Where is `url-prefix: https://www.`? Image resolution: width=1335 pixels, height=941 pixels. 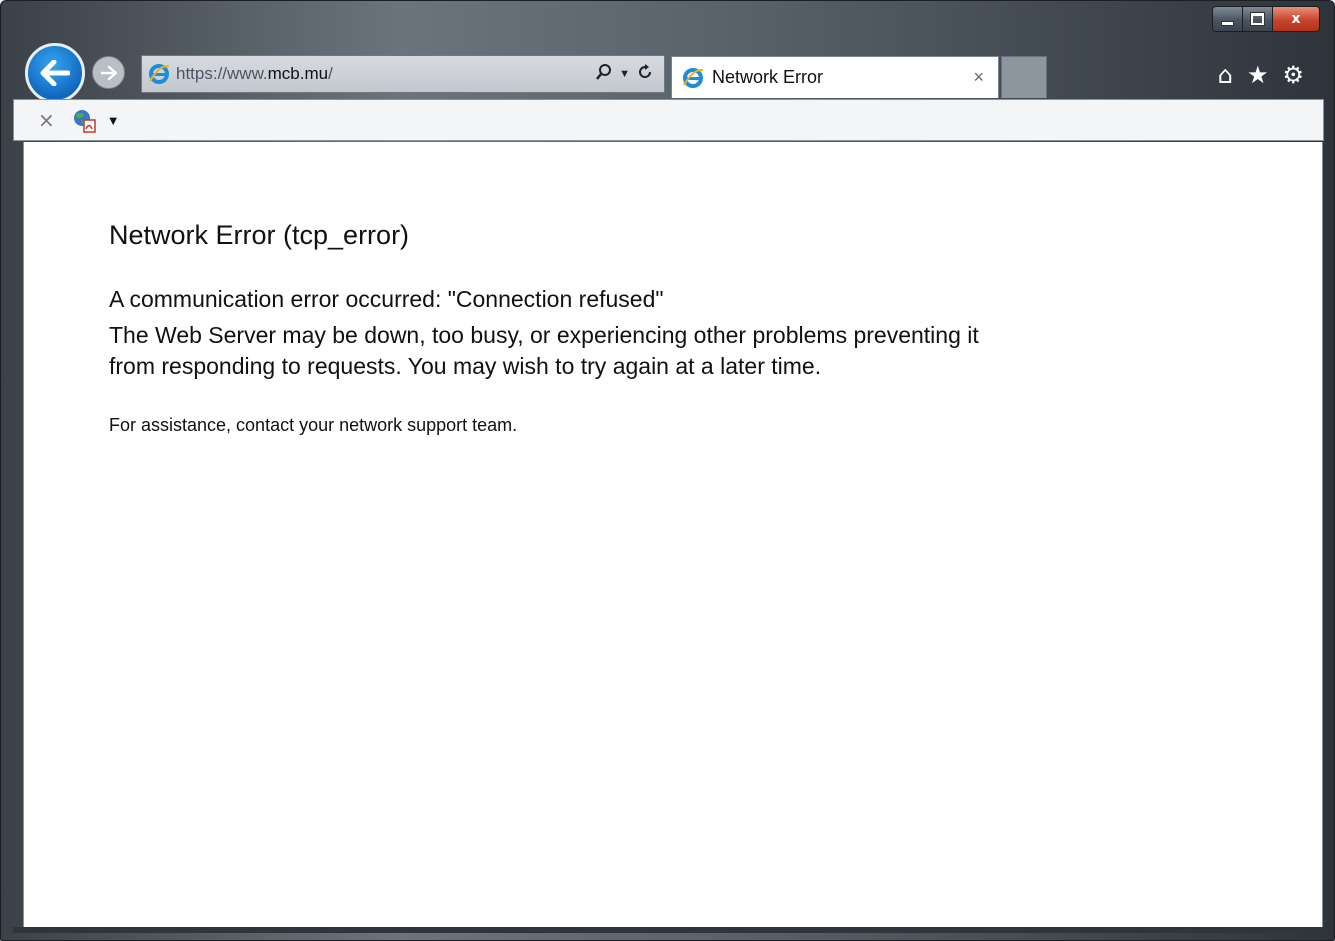 url-prefix: https://www. is located at coordinates (222, 73).